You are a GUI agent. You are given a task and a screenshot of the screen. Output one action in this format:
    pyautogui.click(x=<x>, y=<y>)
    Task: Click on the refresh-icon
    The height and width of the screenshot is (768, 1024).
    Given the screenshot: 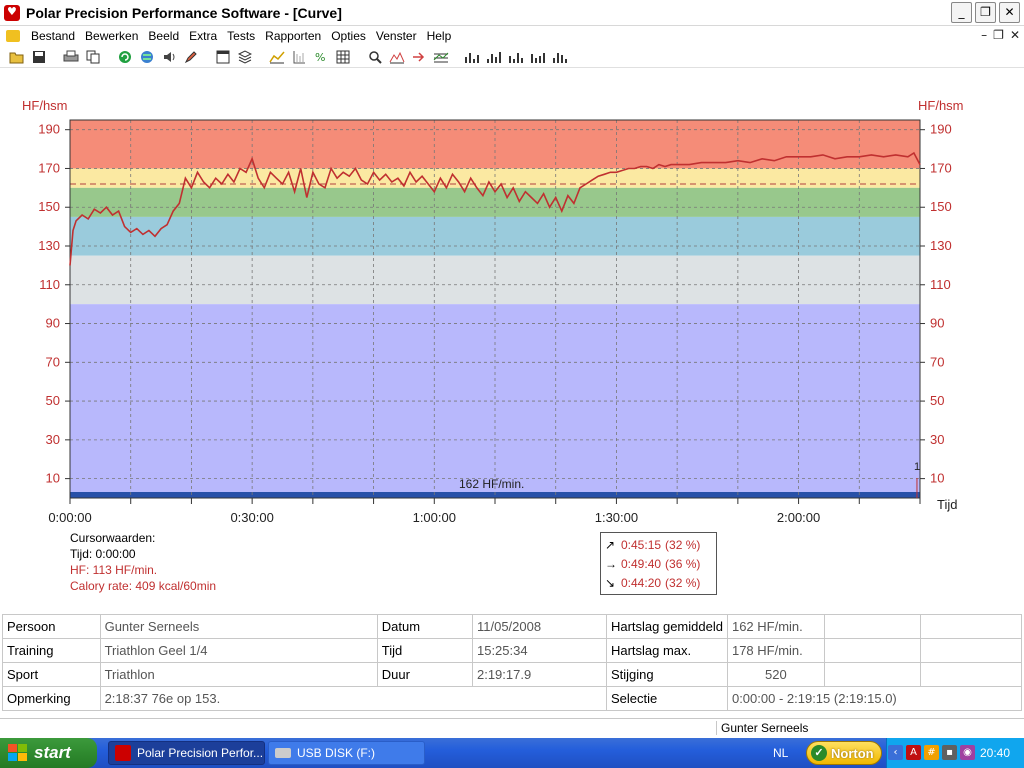 What is the action you would take?
    pyautogui.click(x=125, y=57)
    